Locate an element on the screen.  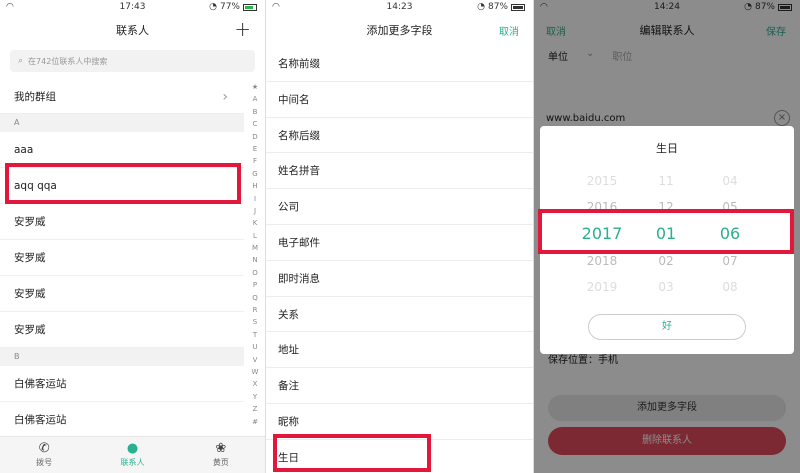
page-title: 添加更多字段 is located at coordinates (399, 30).